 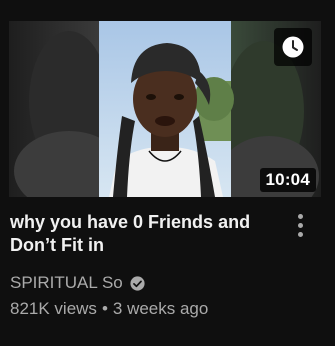 What do you see at coordinates (66, 282) in the screenshot?
I see `channel-name: SPIRITUAL So` at bounding box center [66, 282].